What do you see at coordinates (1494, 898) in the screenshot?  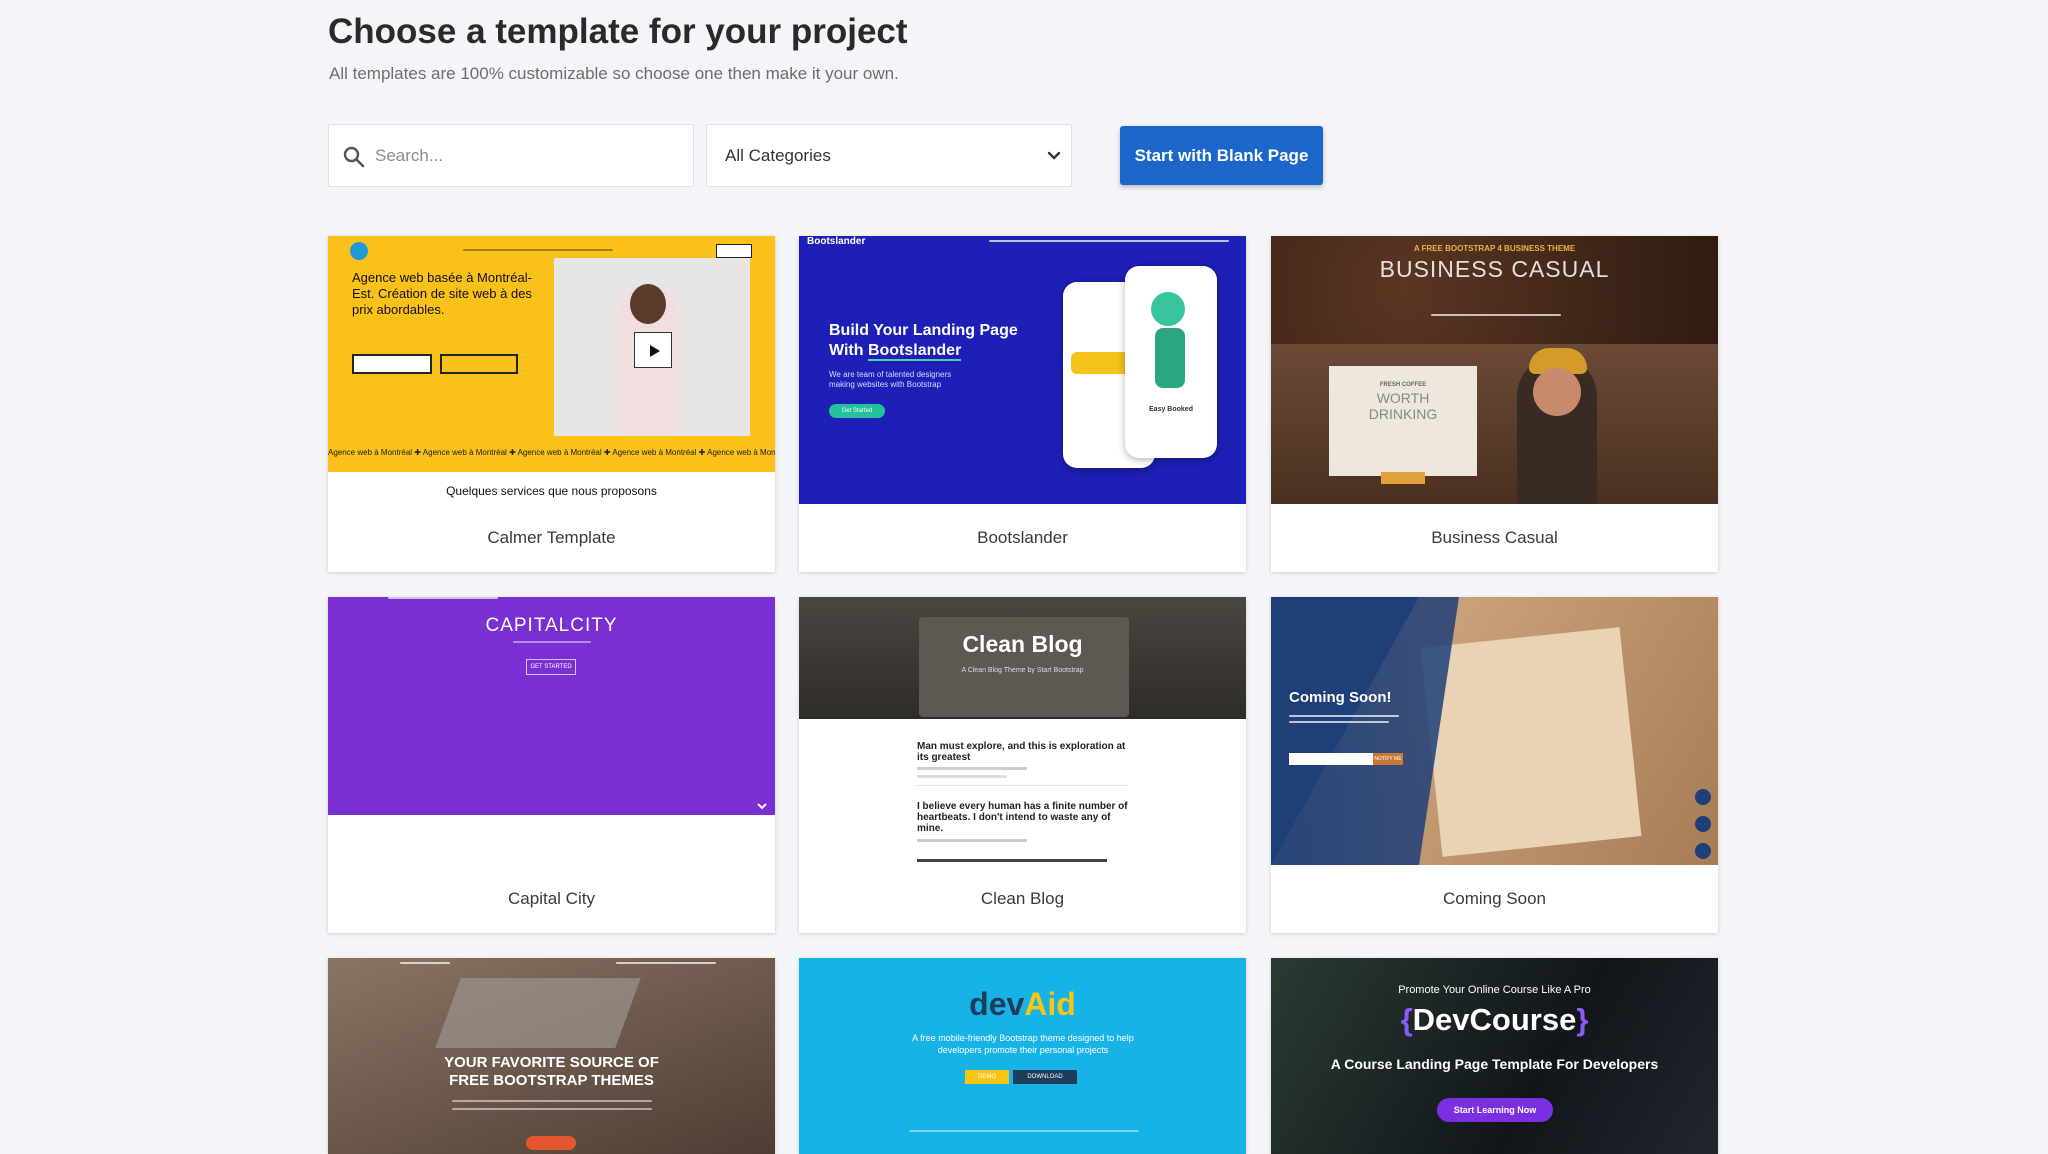 I see `template-name: Coming Soon` at bounding box center [1494, 898].